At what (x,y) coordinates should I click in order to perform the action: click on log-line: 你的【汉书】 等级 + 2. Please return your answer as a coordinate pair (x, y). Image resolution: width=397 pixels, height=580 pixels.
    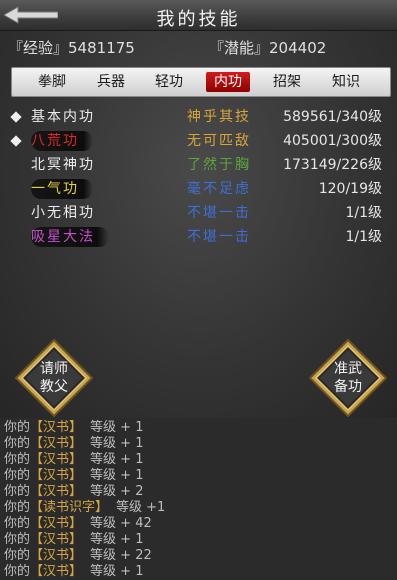
    Looking at the image, I should click on (73, 492).